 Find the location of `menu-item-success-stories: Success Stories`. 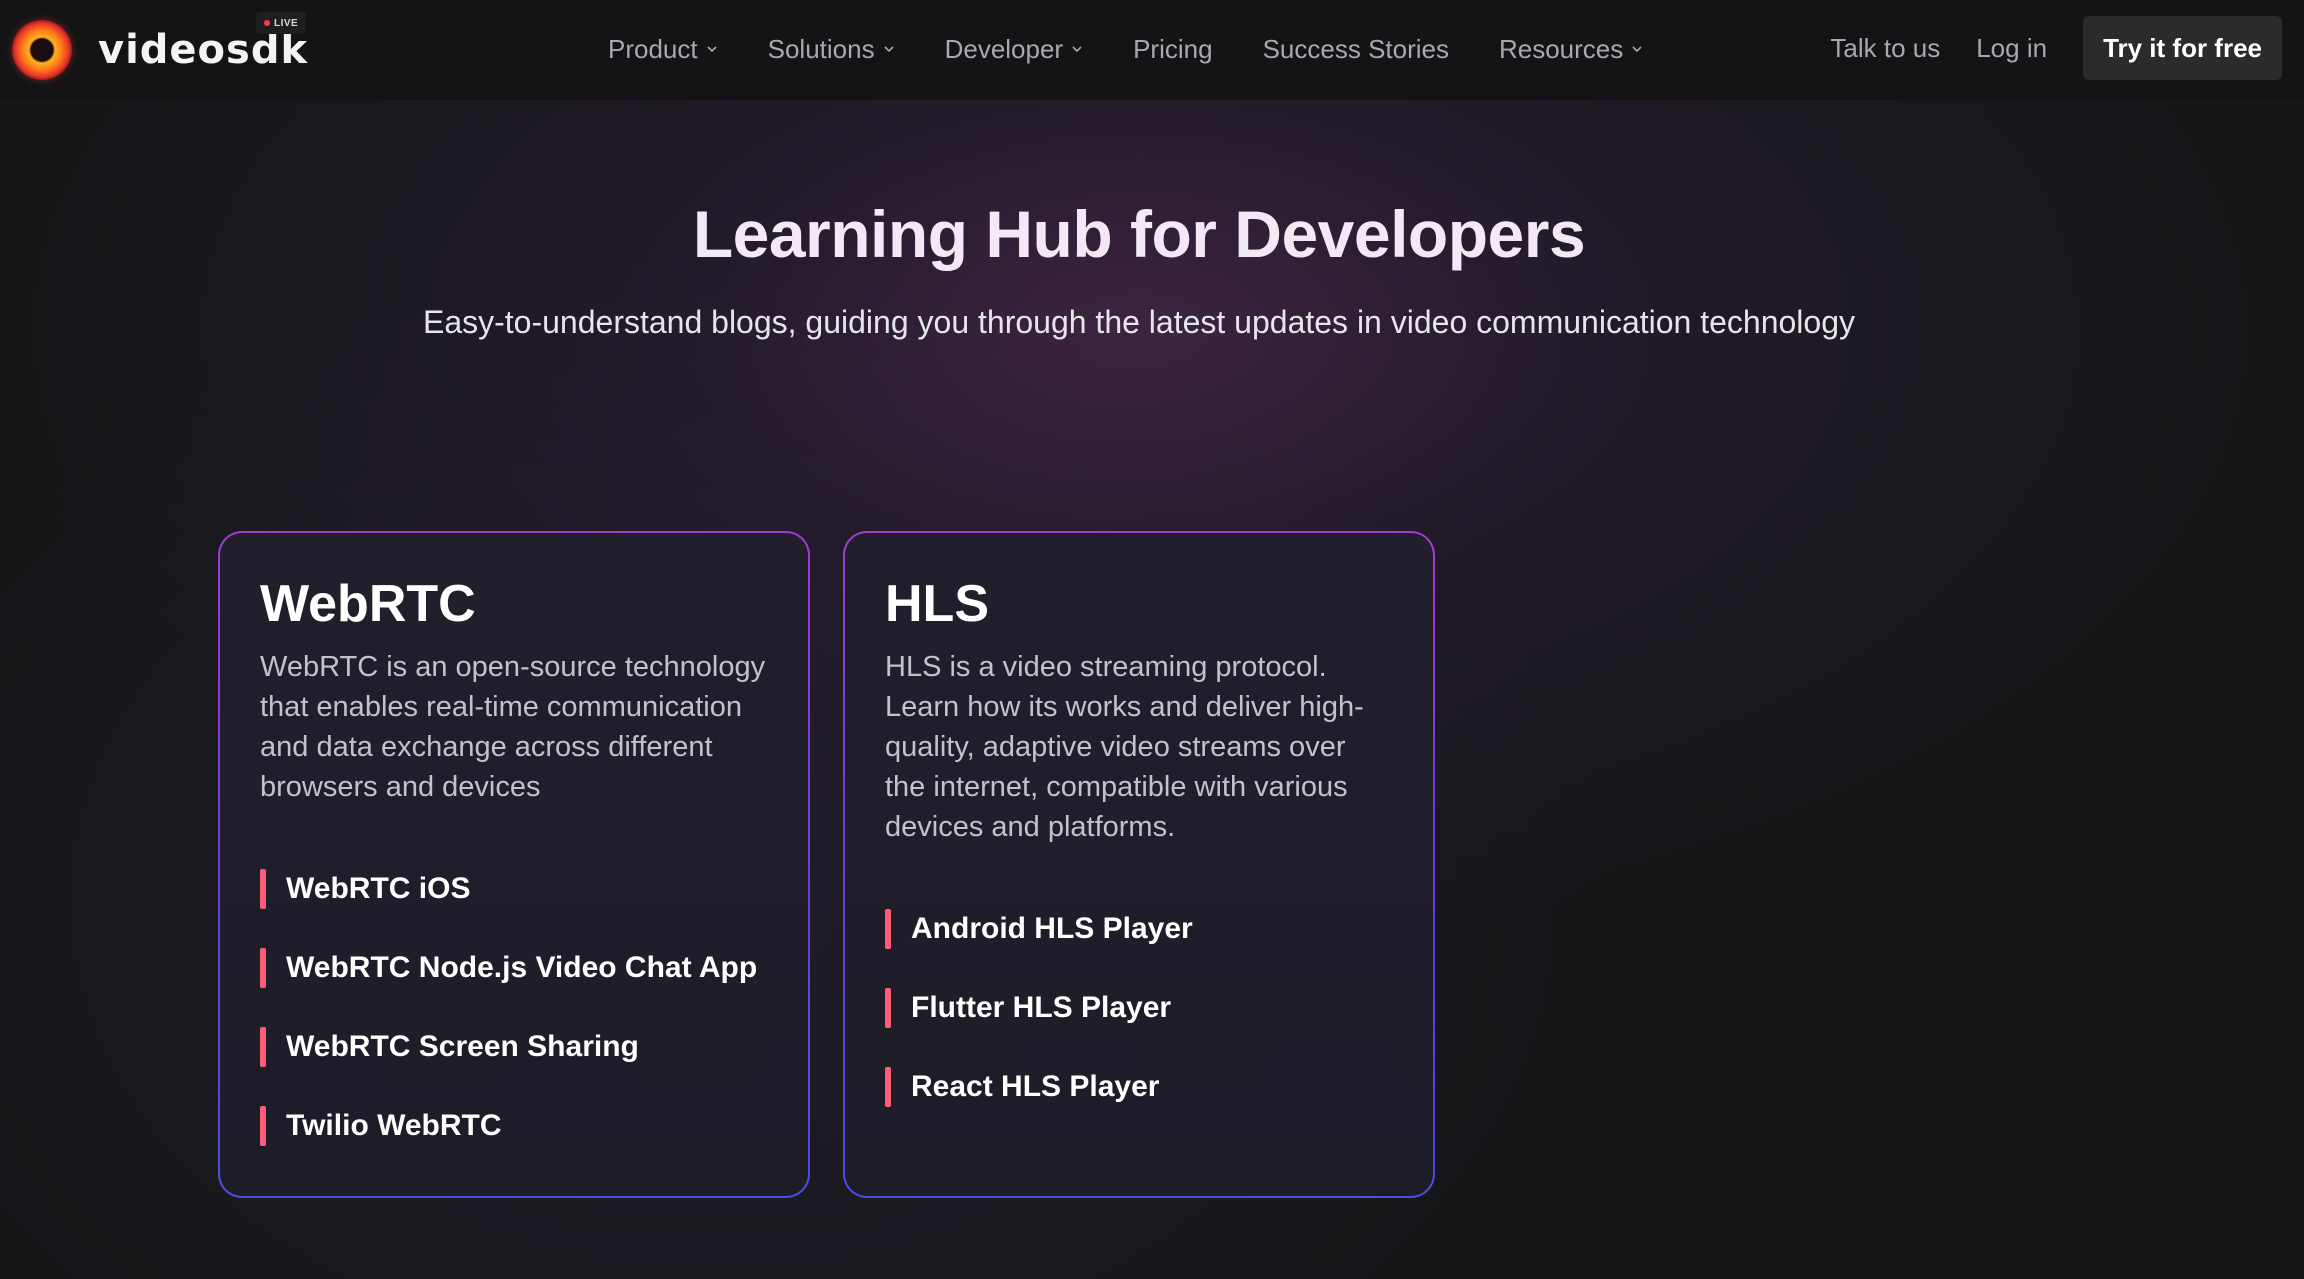

menu-item-success-stories: Success Stories is located at coordinates (1356, 49).